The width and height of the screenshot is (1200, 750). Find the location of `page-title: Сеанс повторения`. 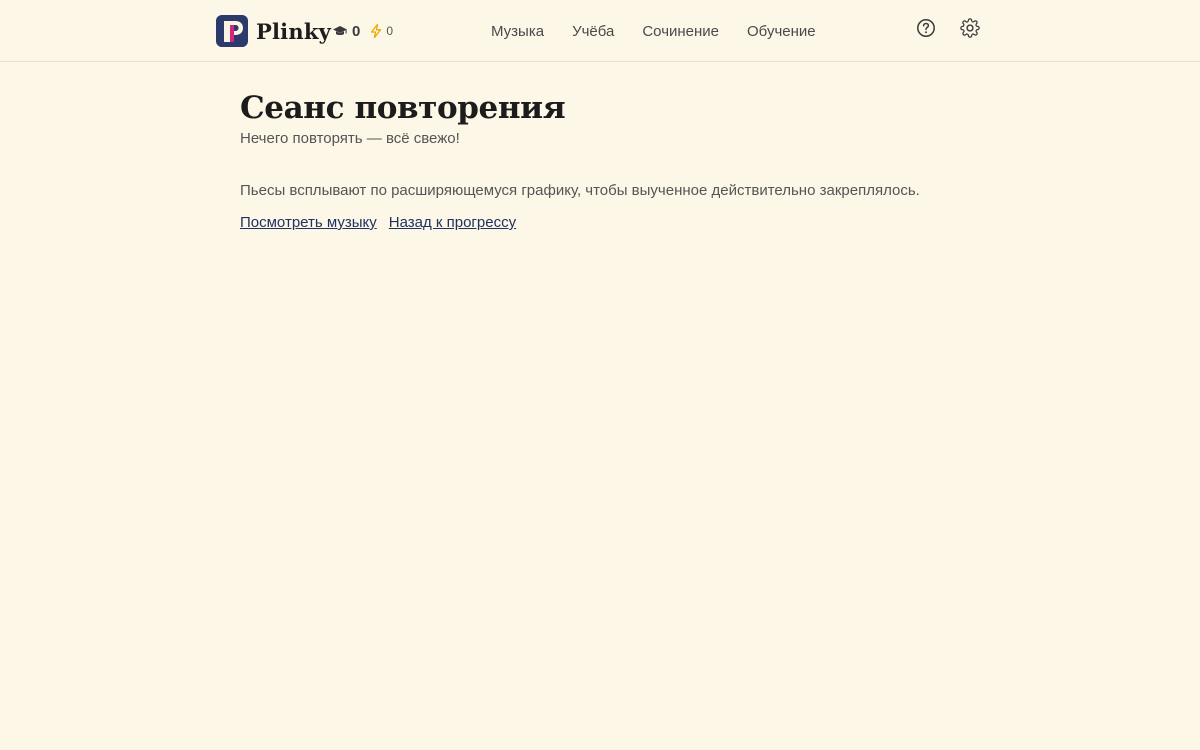

page-title: Сеанс повторения is located at coordinates (403, 108).